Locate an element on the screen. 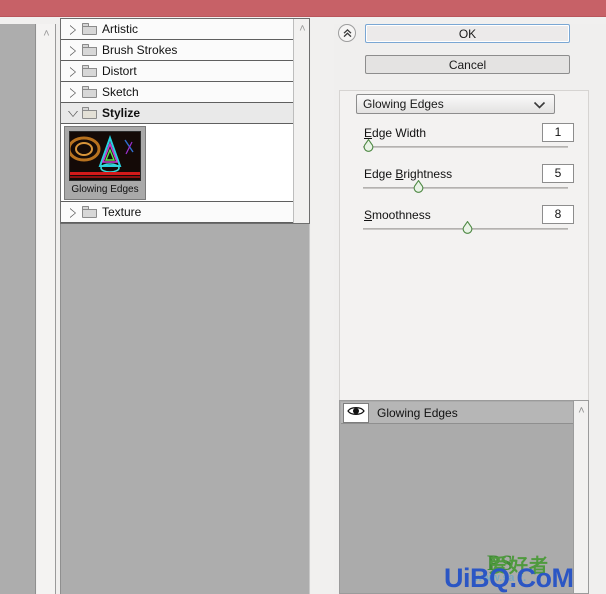  filter-category-label: Brush Strokes is located at coordinates (140, 50).